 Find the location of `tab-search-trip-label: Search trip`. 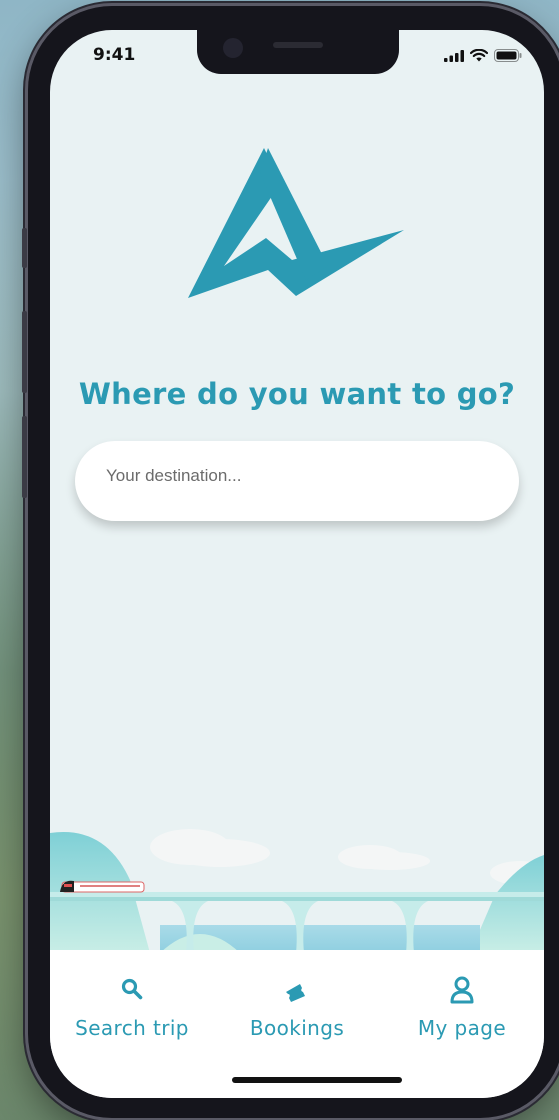

tab-search-trip-label: Search trip is located at coordinates (132, 1028).